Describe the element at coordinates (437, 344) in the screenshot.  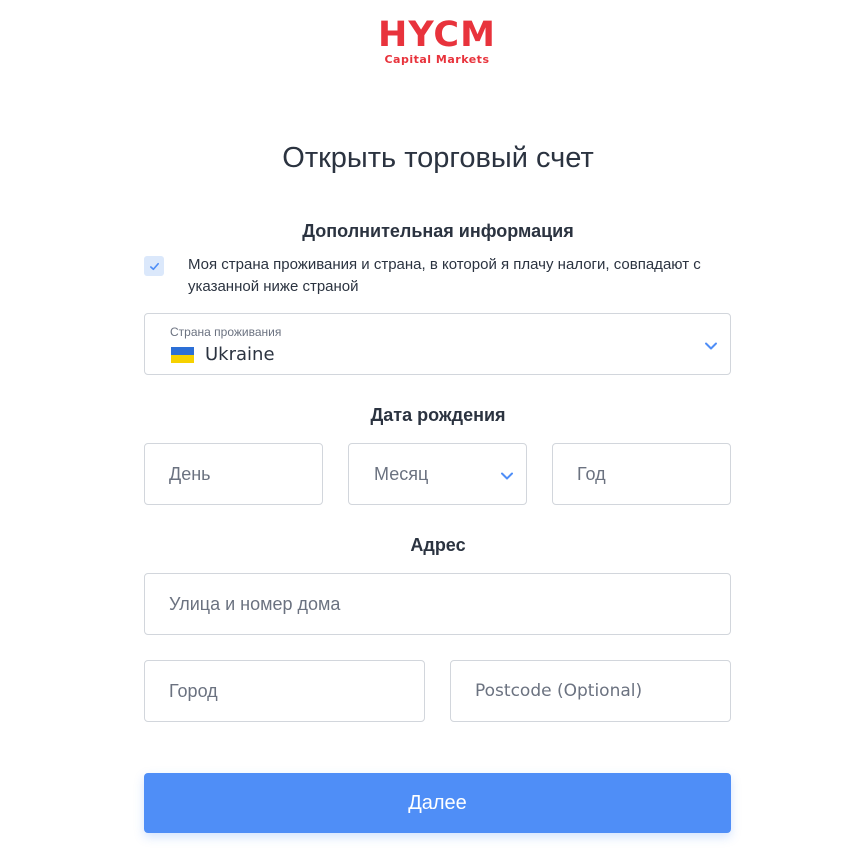
I see `country-select: Страна проживания Ukraine` at that location.